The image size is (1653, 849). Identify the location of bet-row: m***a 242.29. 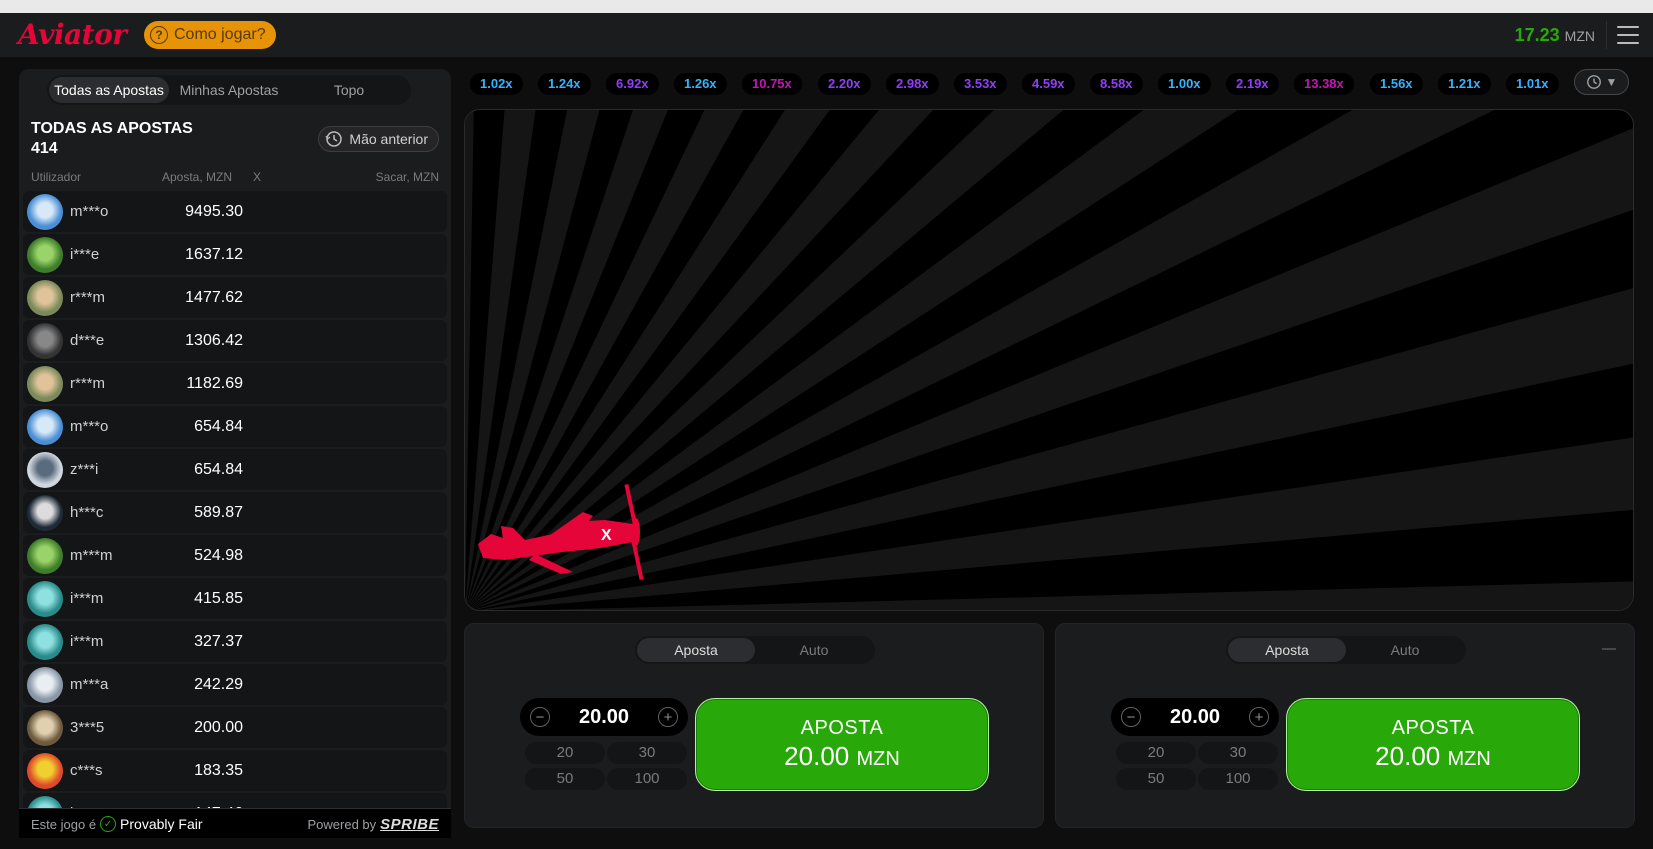
(235, 684).